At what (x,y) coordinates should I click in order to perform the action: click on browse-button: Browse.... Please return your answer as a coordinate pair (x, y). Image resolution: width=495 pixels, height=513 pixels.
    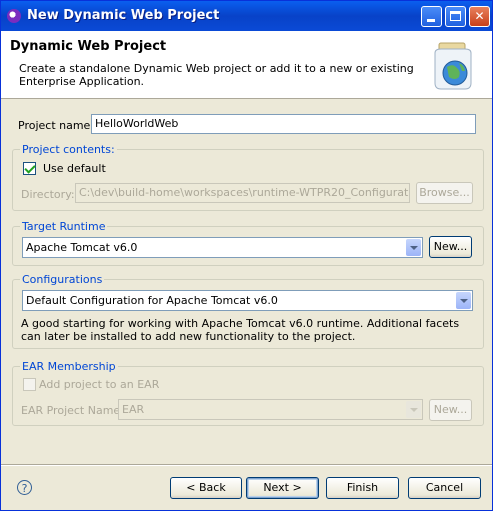
    Looking at the image, I should click on (444, 193).